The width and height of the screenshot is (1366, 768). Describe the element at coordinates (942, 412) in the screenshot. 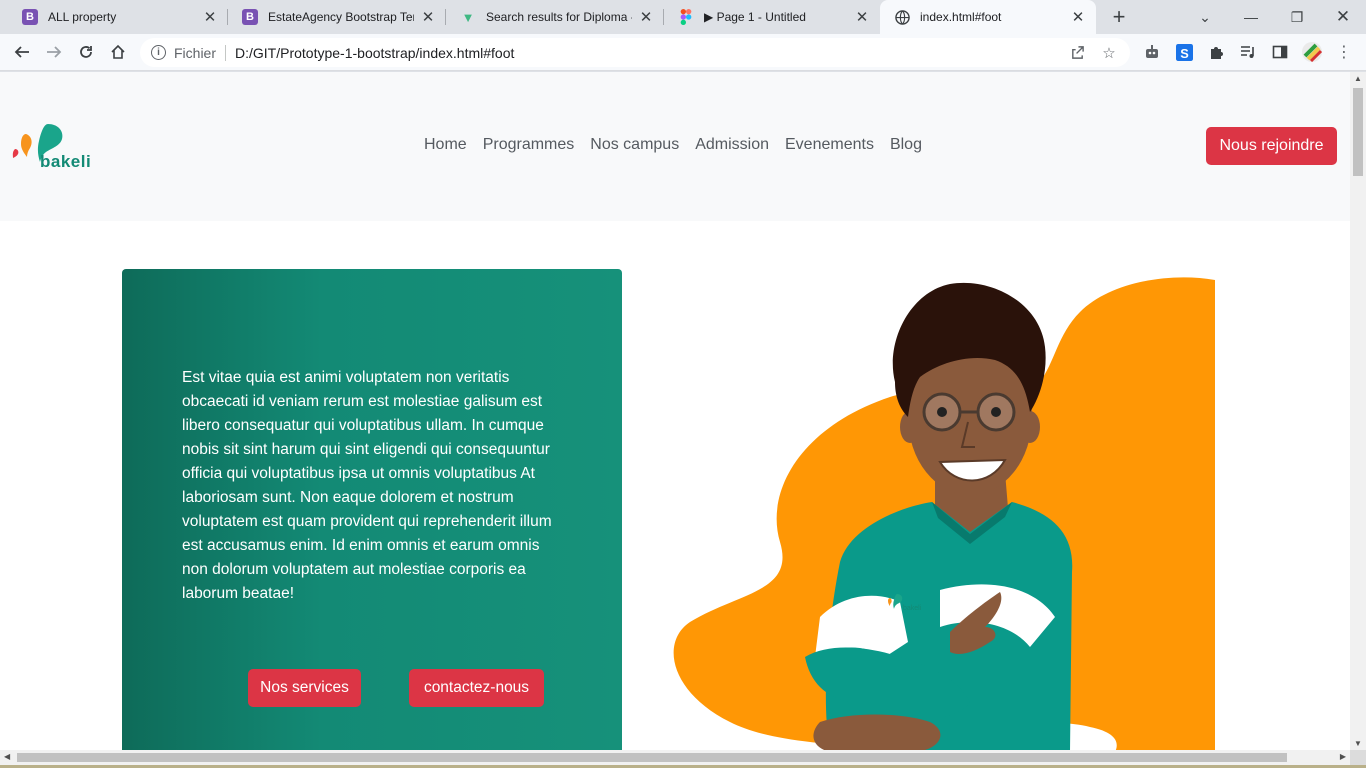

I see `eye-left` at that location.